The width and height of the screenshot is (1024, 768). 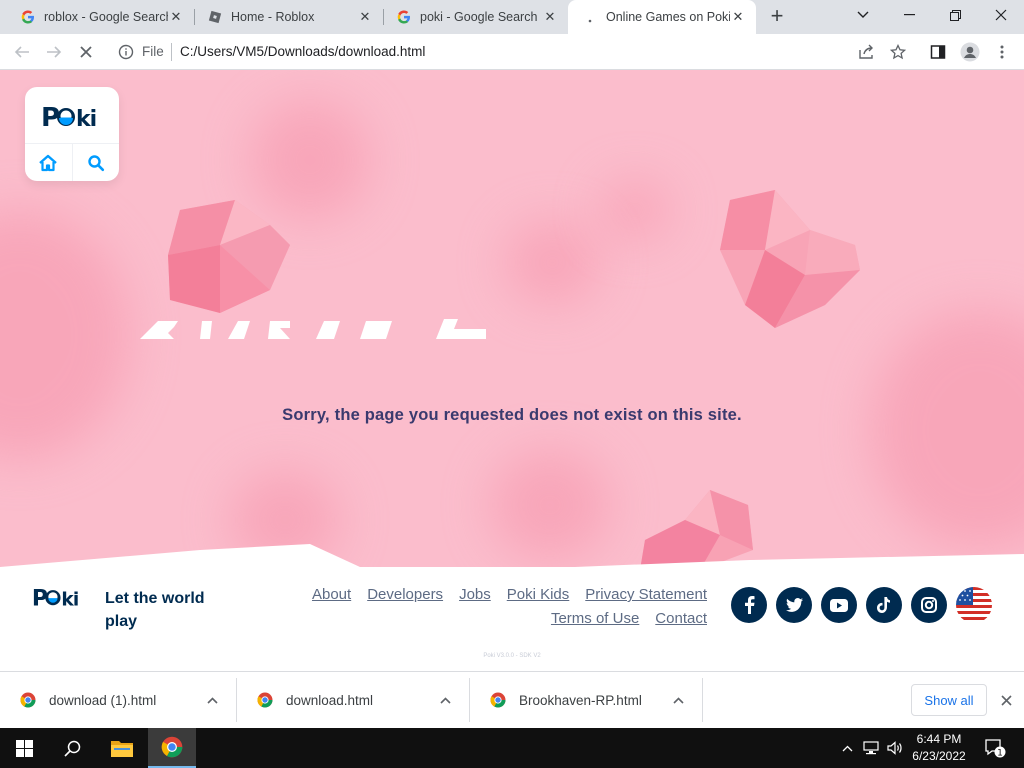 I want to click on system-clock: 6:44 PM 6/23/2022, so click(x=939, y=748).